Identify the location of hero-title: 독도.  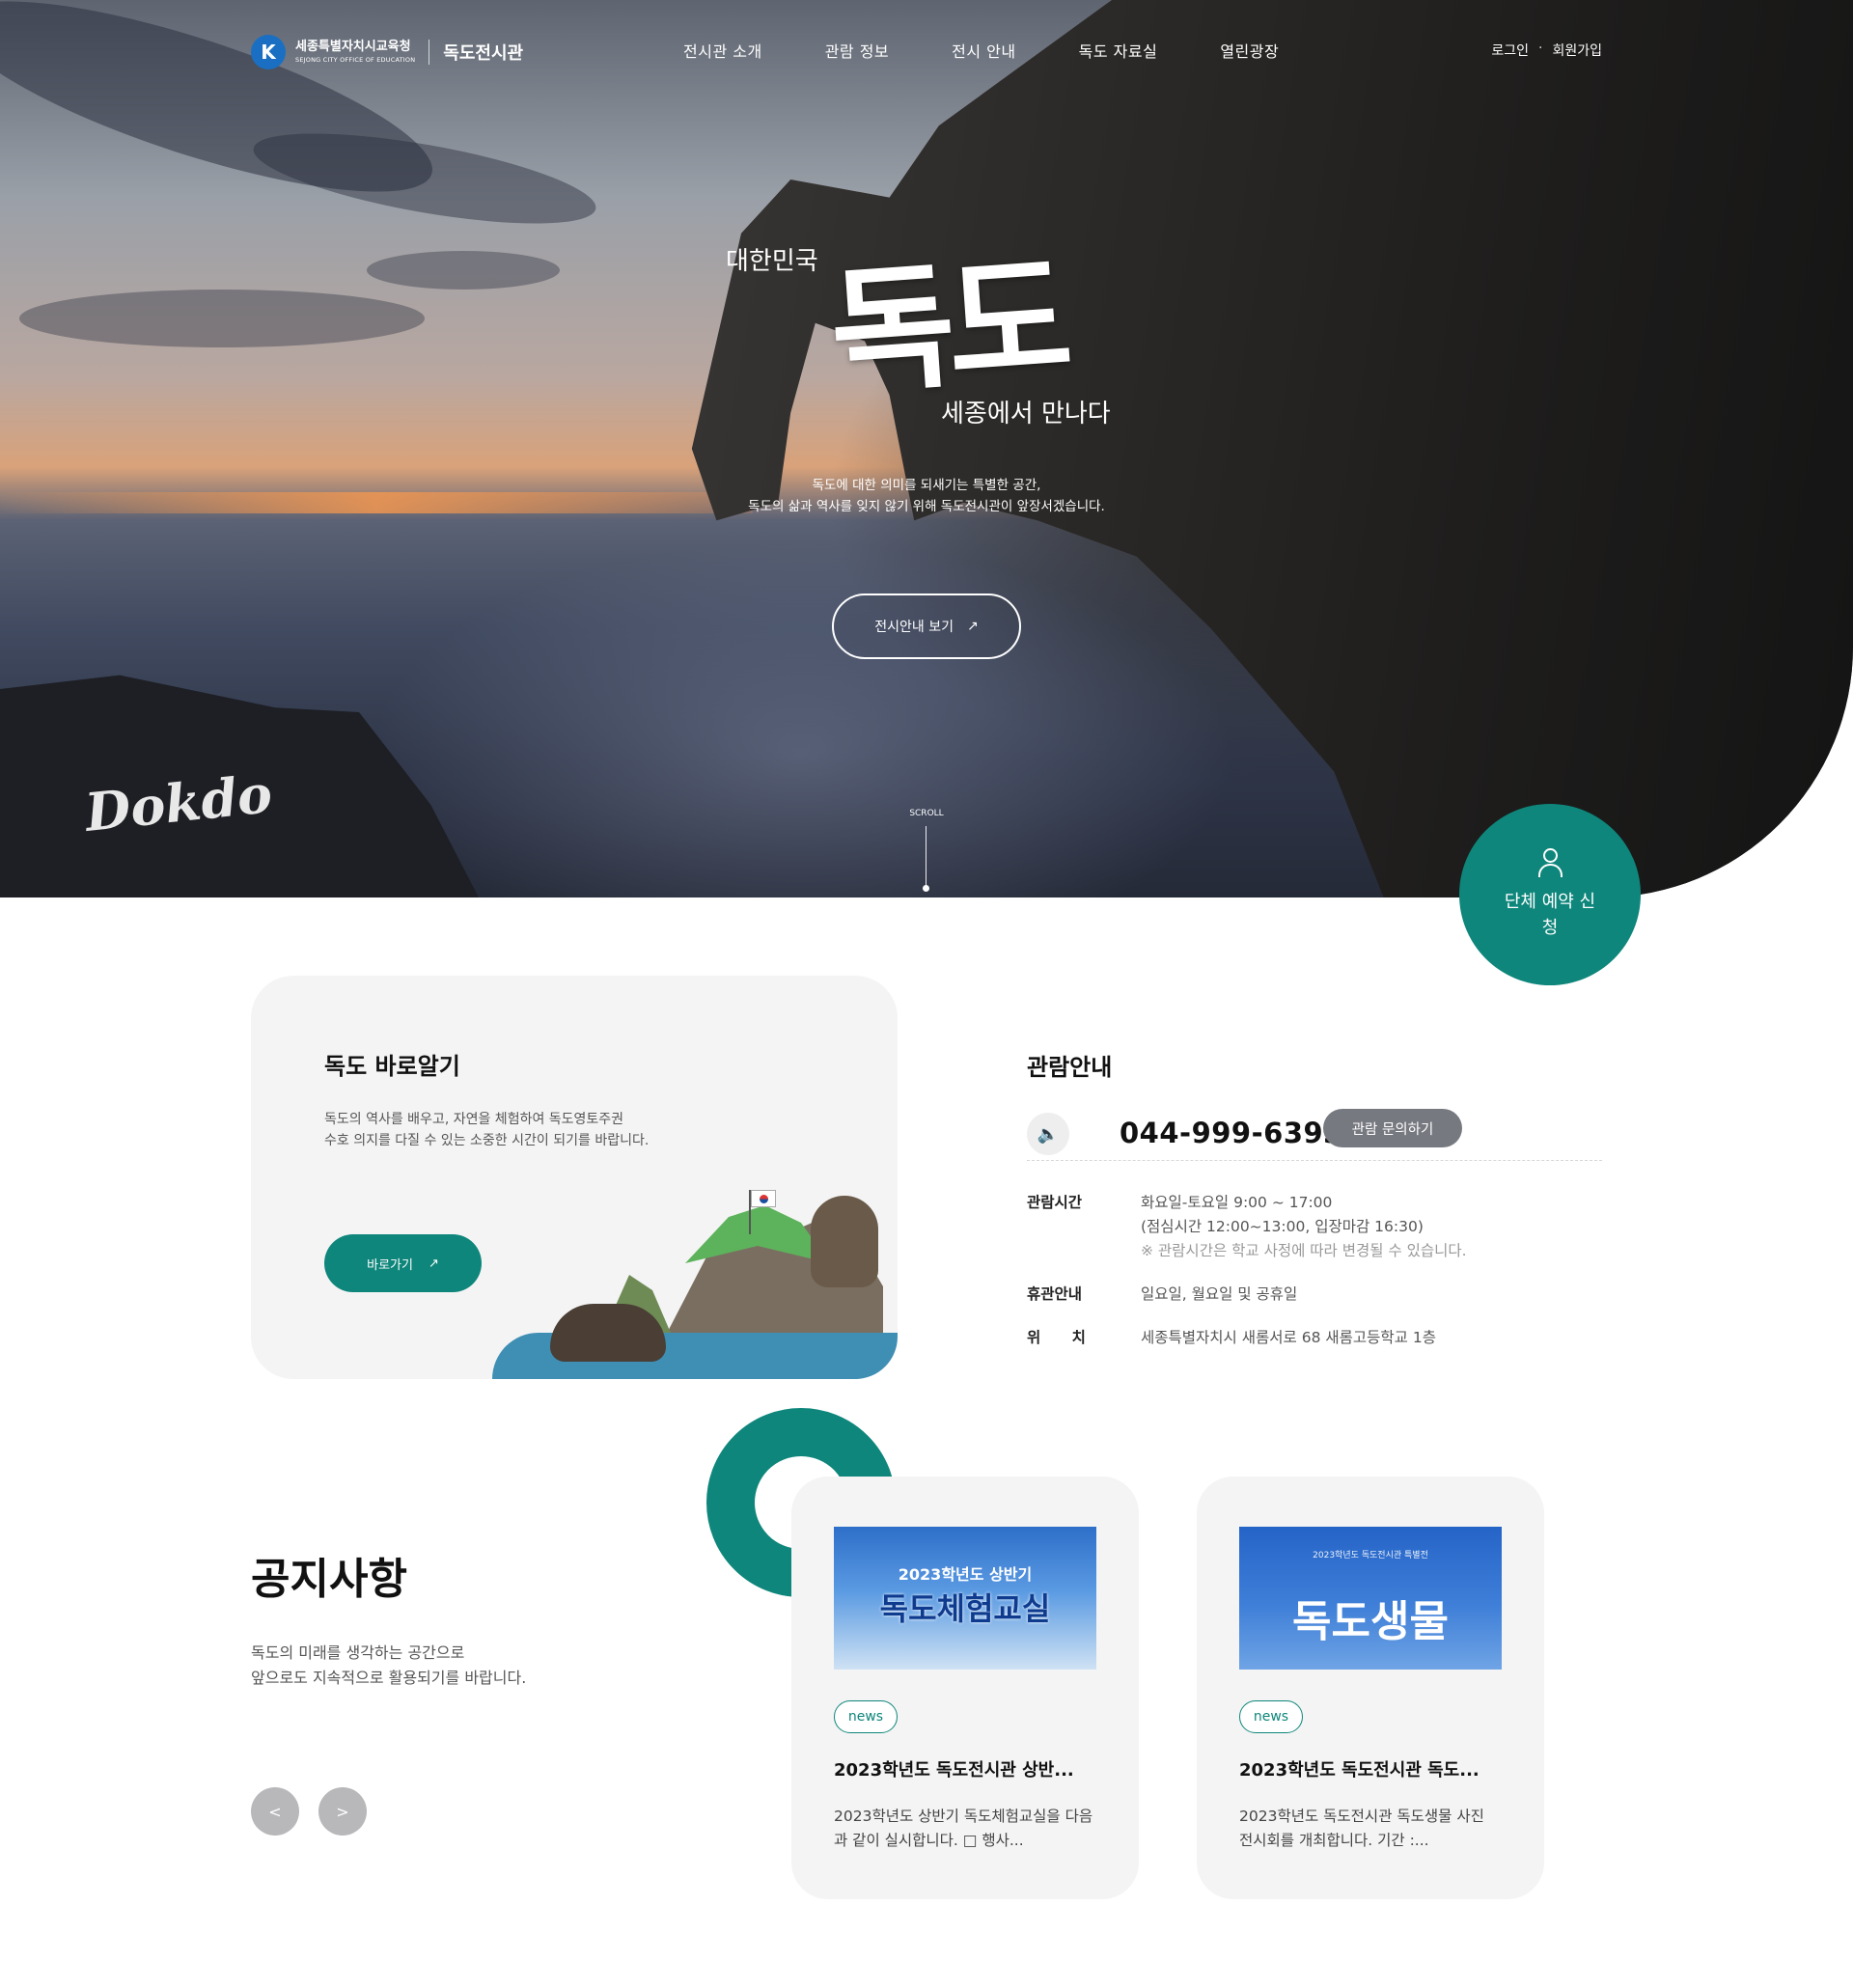
(947, 326).